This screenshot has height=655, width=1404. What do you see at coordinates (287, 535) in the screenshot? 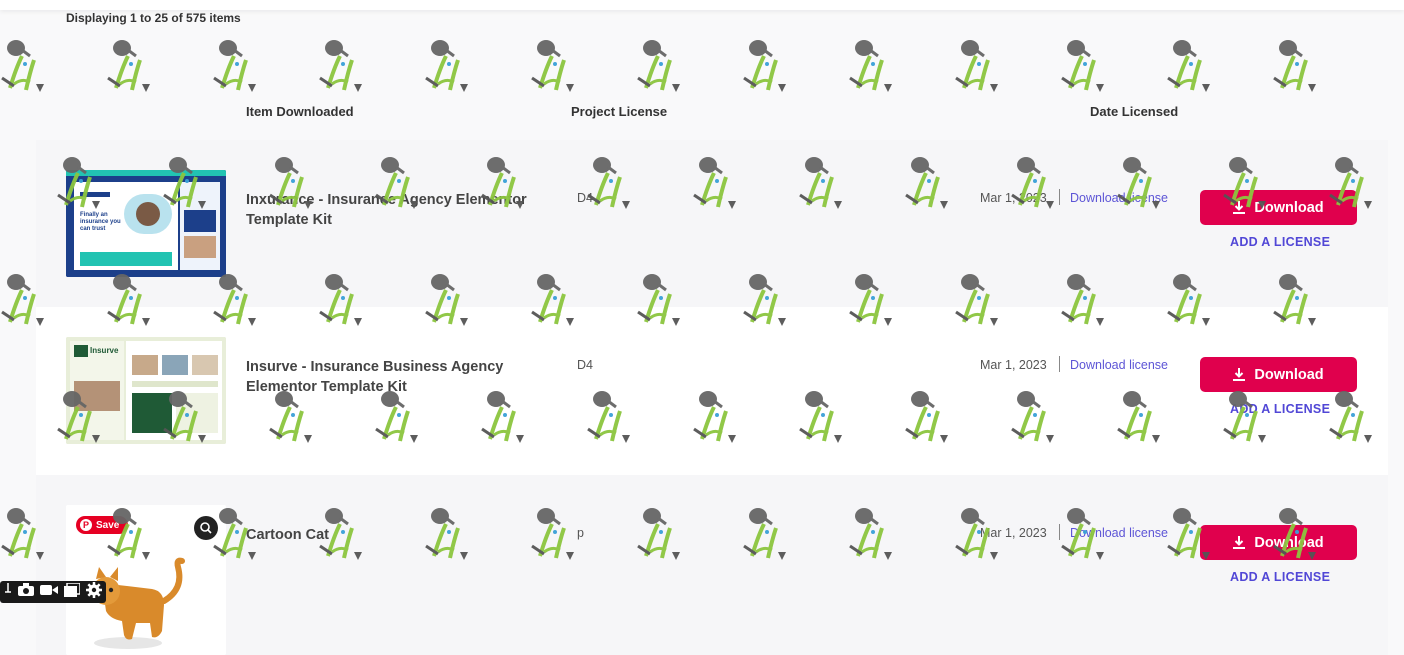
I see `item-title: Cartoon Cat` at bounding box center [287, 535].